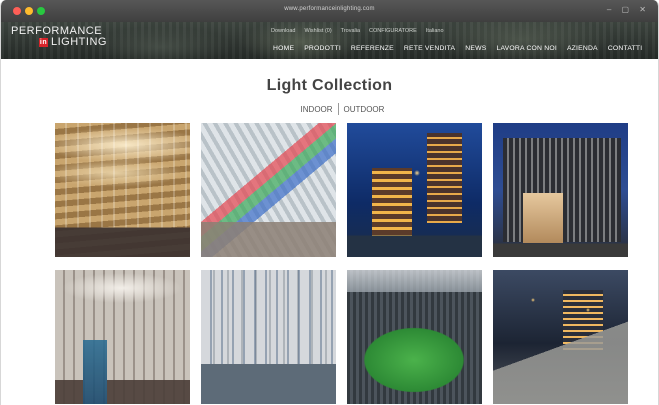  I want to click on filter-outdoor: OUTDOOR, so click(364, 109).